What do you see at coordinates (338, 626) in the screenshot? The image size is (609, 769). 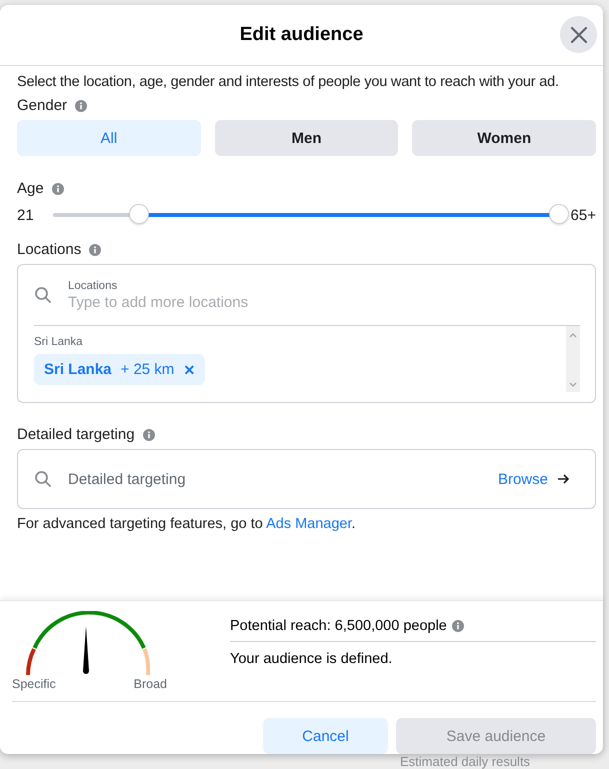 I see `potential-reach-text: Potential reach: 6,500,000 people` at bounding box center [338, 626].